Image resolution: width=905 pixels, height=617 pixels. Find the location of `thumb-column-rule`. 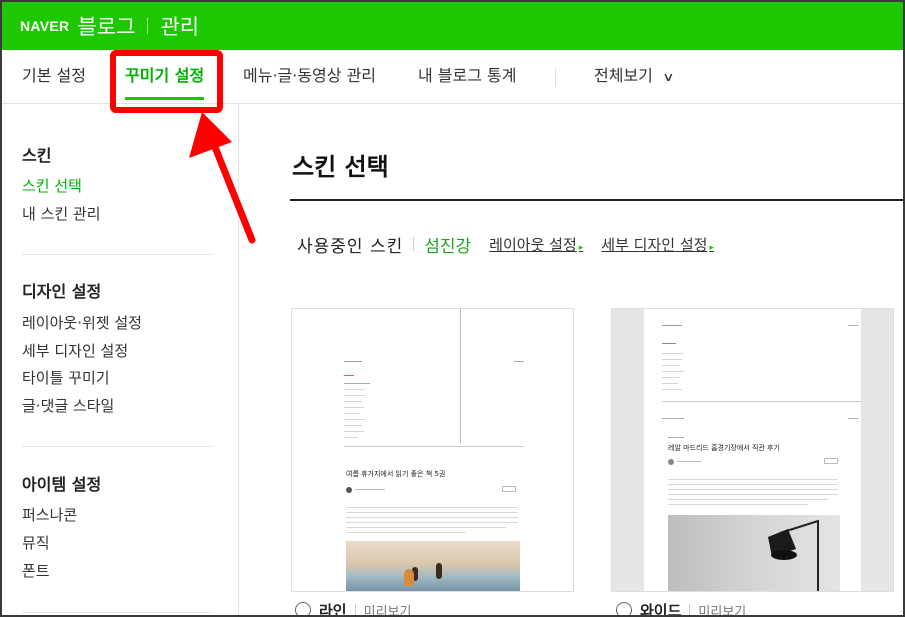

thumb-column-rule is located at coordinates (460, 376).